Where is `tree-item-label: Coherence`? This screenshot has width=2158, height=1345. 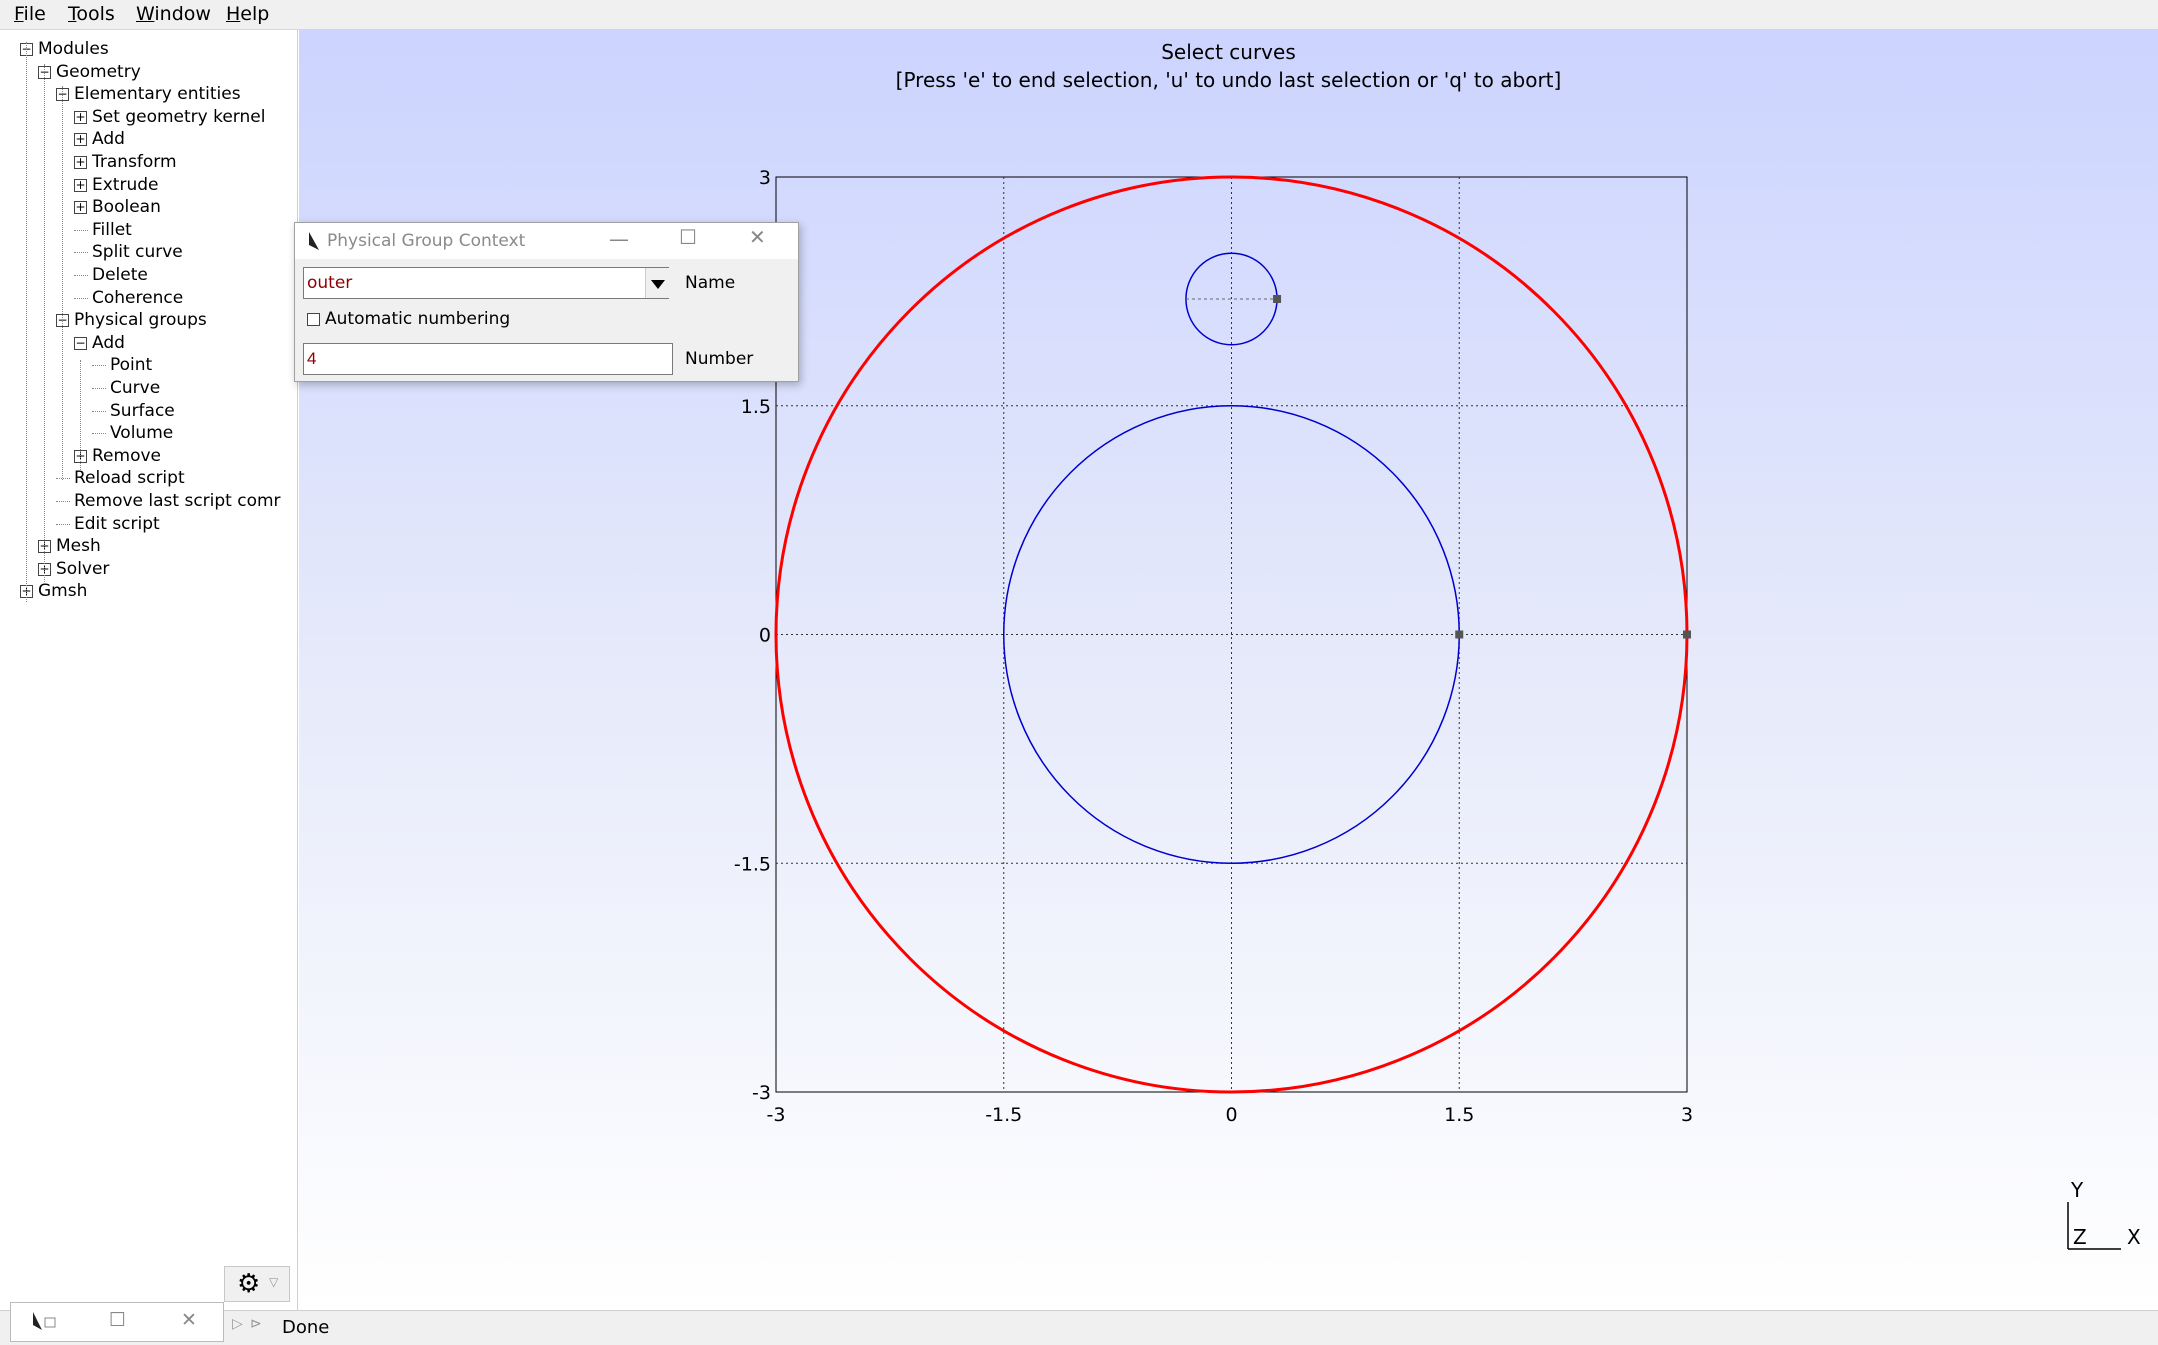
tree-item-label: Coherence is located at coordinates (138, 297).